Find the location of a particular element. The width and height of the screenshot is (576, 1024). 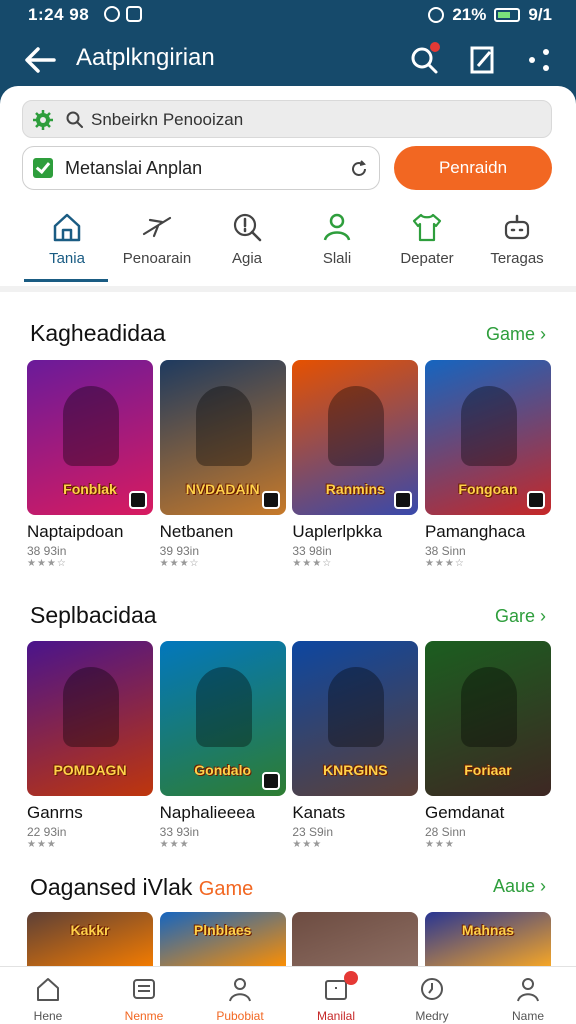

game-title: Naphalieeea is located at coordinates (207, 812).